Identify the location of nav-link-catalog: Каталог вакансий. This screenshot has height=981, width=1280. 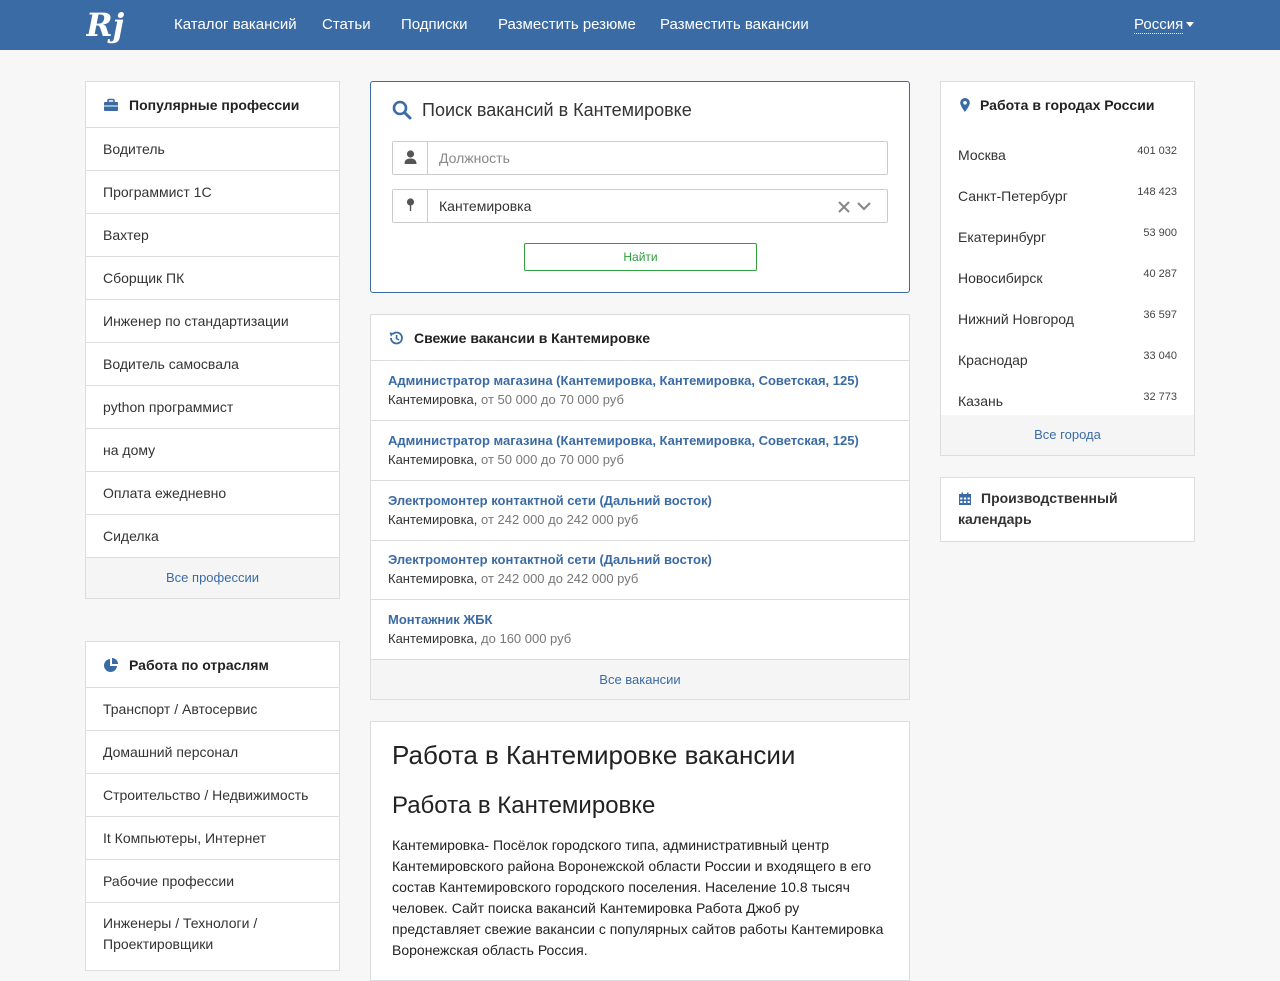
(235, 24).